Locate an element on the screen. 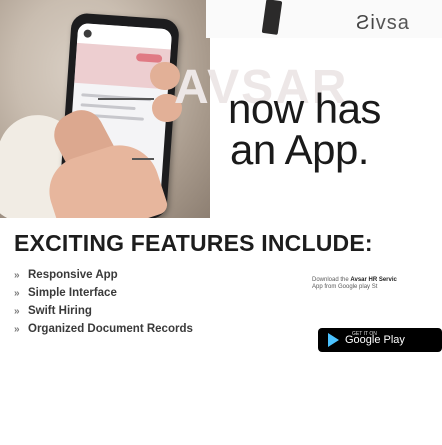 The width and height of the screenshot is (442, 445). list-item: » Responsive App is located at coordinates (103, 275).